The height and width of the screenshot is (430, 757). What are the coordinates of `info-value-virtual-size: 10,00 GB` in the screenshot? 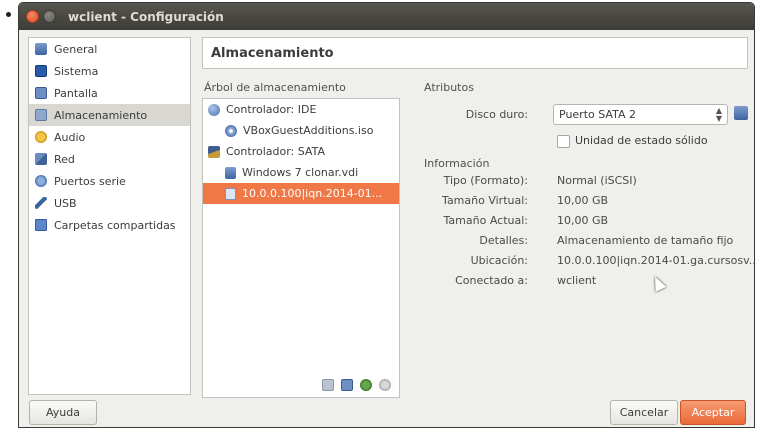 It's located at (583, 200).